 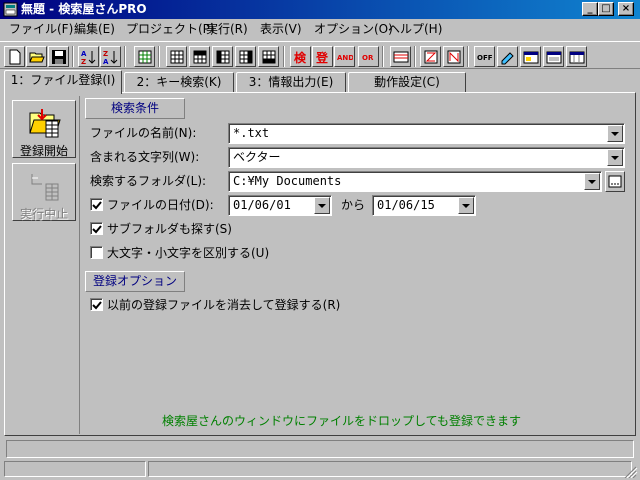 I want to click on tab-file-register: 1：ファイル登録(I), so click(x=63, y=82).